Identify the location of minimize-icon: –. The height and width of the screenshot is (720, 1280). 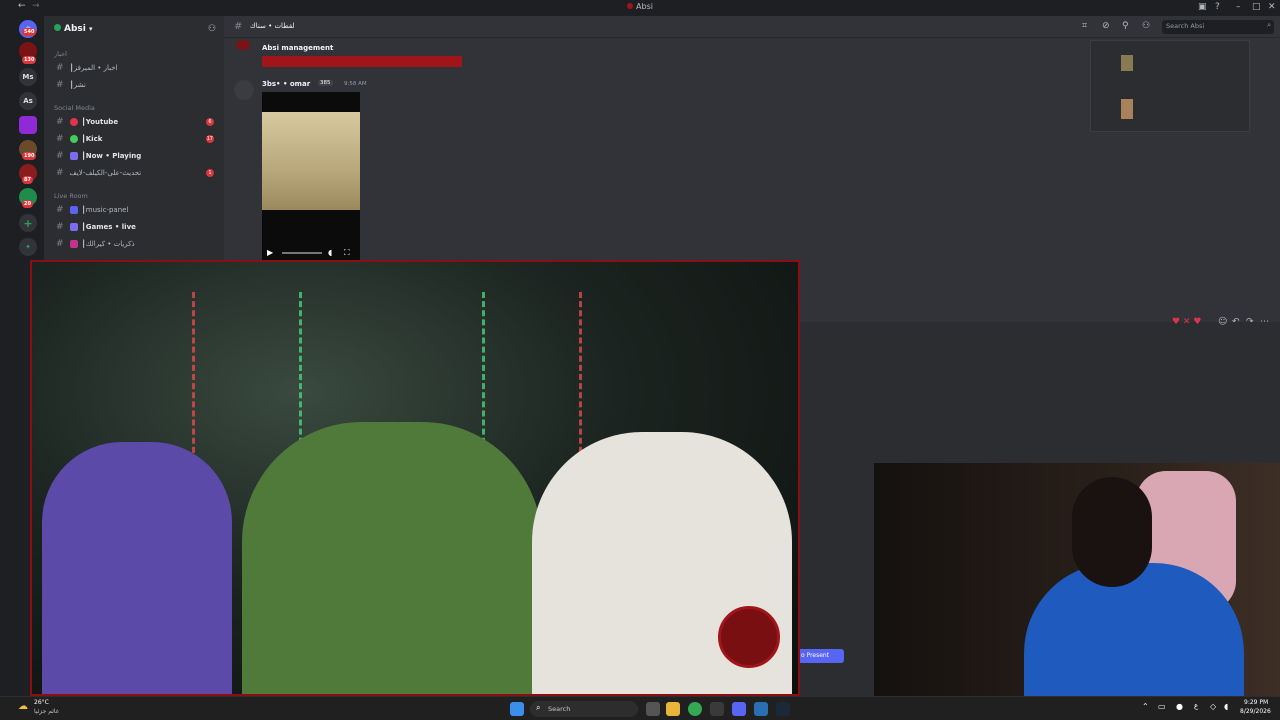
(1238, 7).